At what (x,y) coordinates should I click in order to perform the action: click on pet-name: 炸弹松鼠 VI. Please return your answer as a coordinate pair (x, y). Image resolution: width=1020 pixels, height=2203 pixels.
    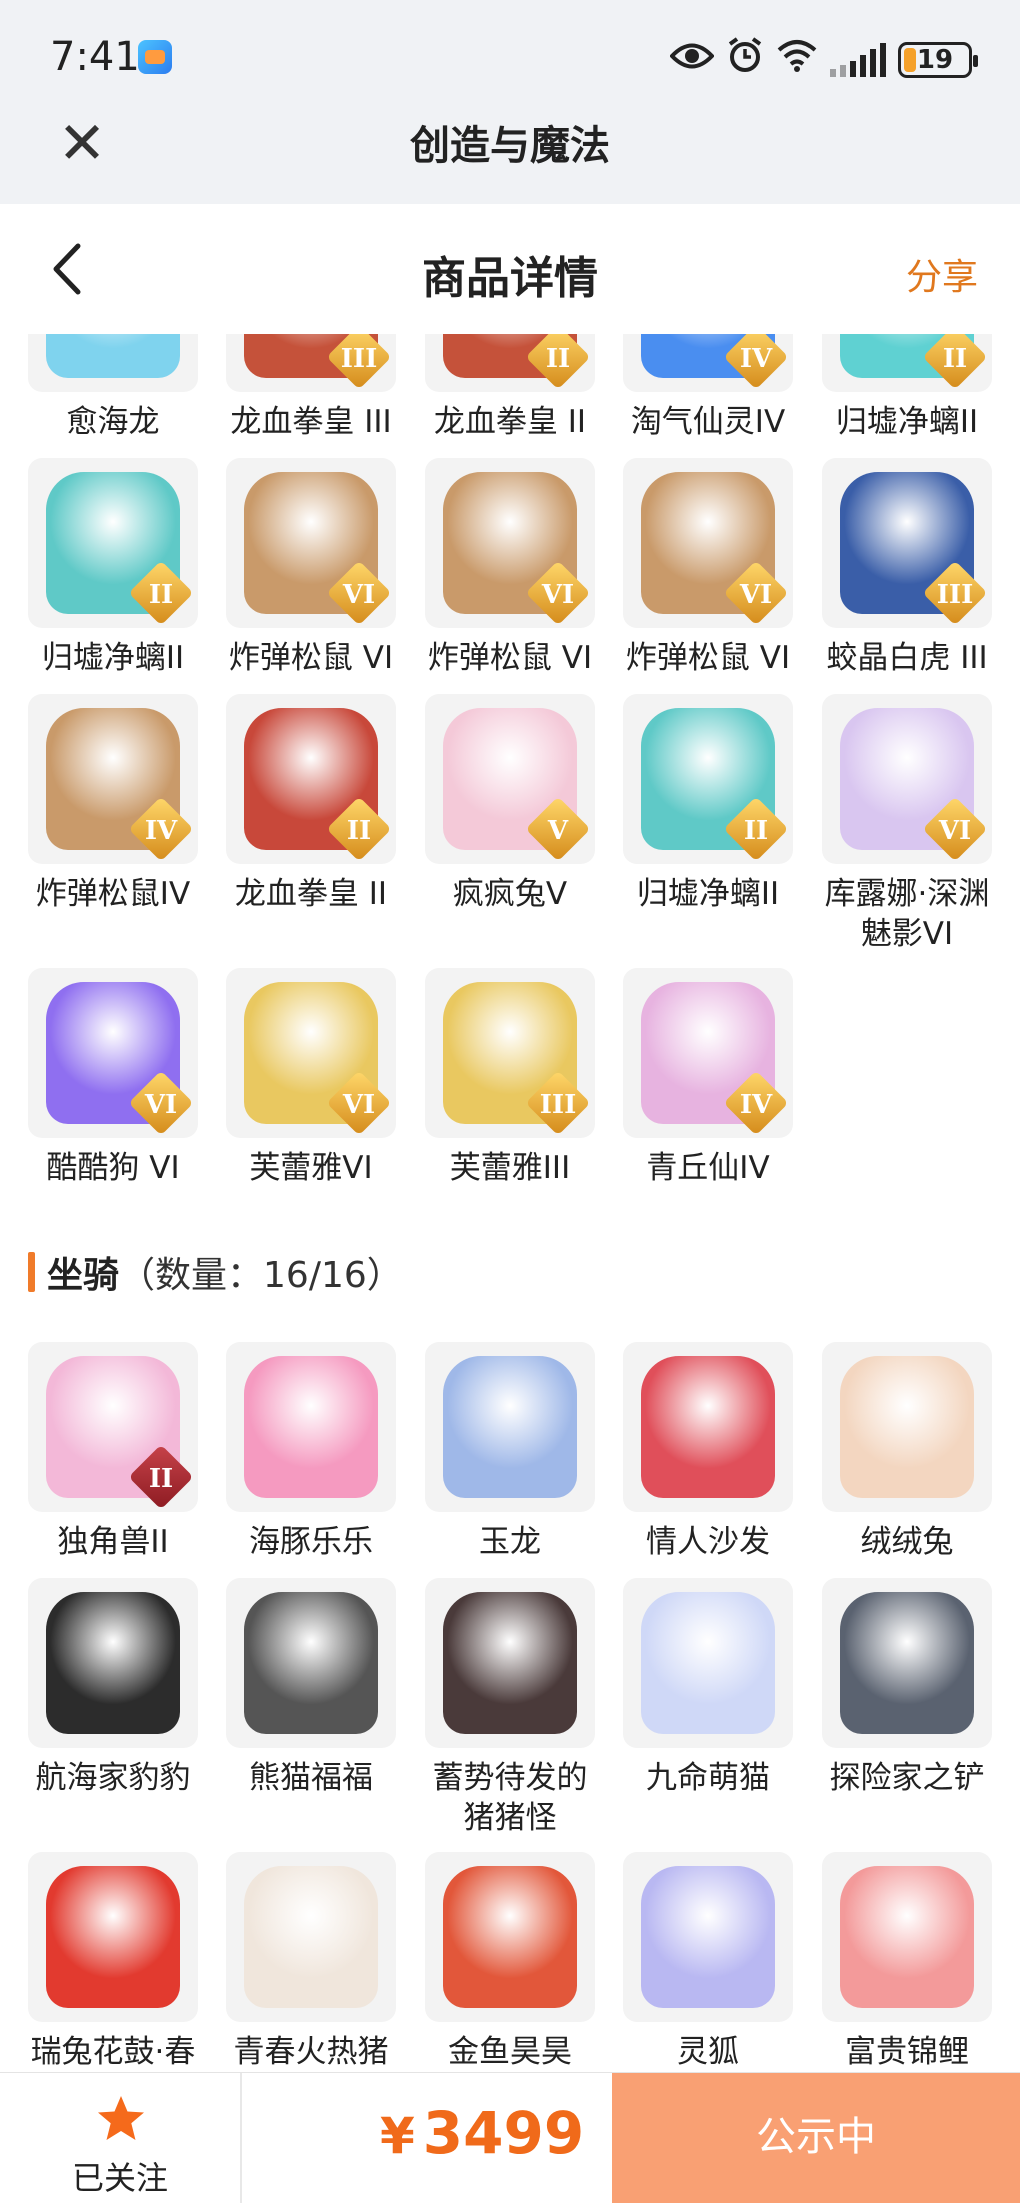
    Looking at the image, I should click on (510, 658).